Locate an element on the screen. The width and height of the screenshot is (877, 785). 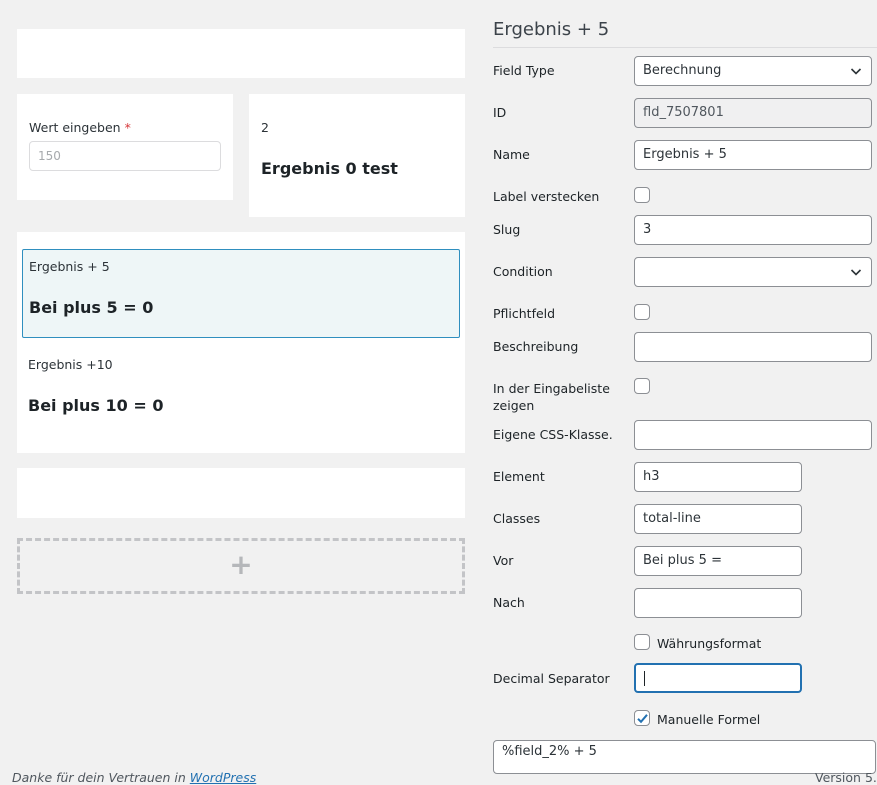
in-list-checkbox is located at coordinates (642, 386).